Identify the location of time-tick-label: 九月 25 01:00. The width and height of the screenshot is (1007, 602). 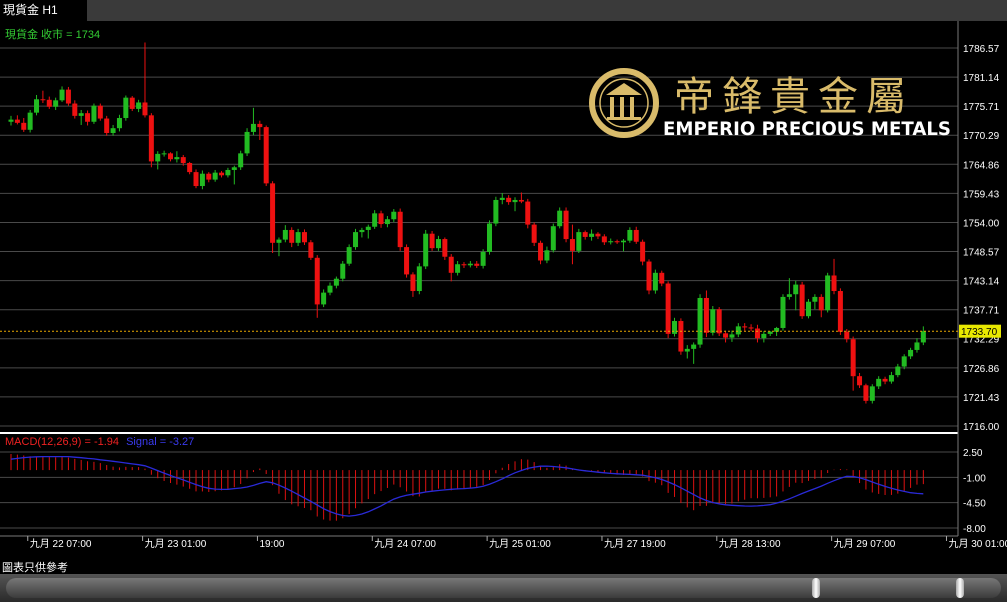
(520, 544).